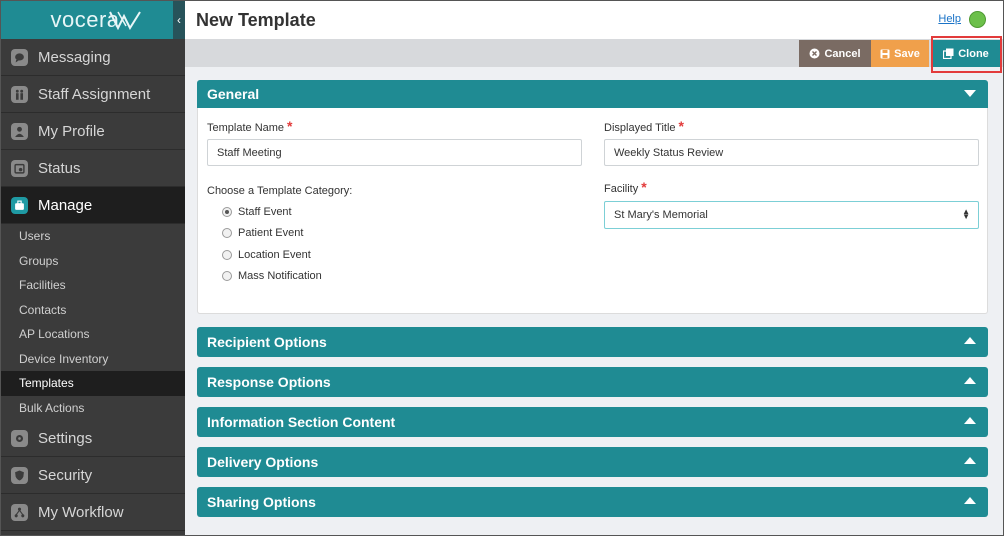 Image resolution: width=1004 pixels, height=536 pixels. What do you see at coordinates (93, 236) in the screenshot?
I see `submenu-item-users: Users` at bounding box center [93, 236].